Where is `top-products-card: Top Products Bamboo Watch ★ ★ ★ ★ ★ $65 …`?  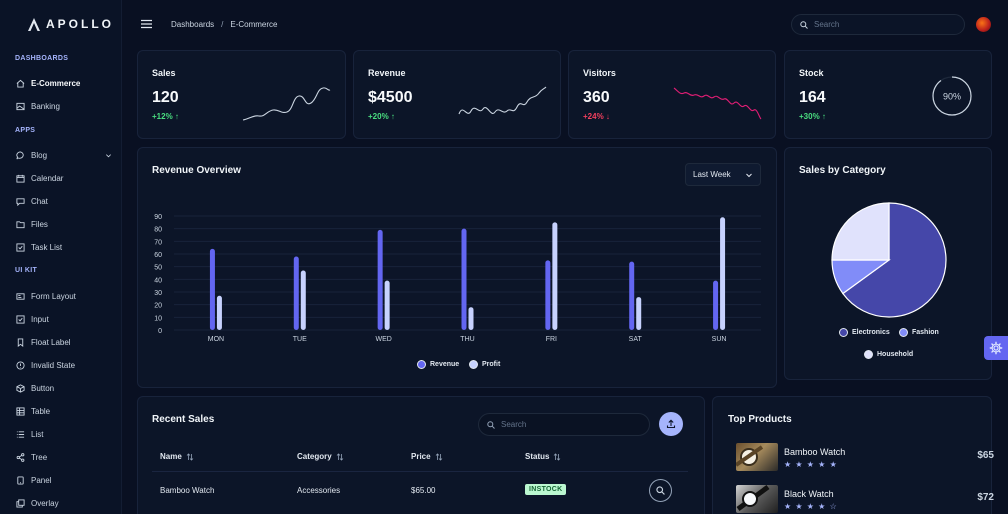
top-products-card: Top Products Bamboo Watch ★ ★ ★ ★ ★ $65 … is located at coordinates (853, 455).